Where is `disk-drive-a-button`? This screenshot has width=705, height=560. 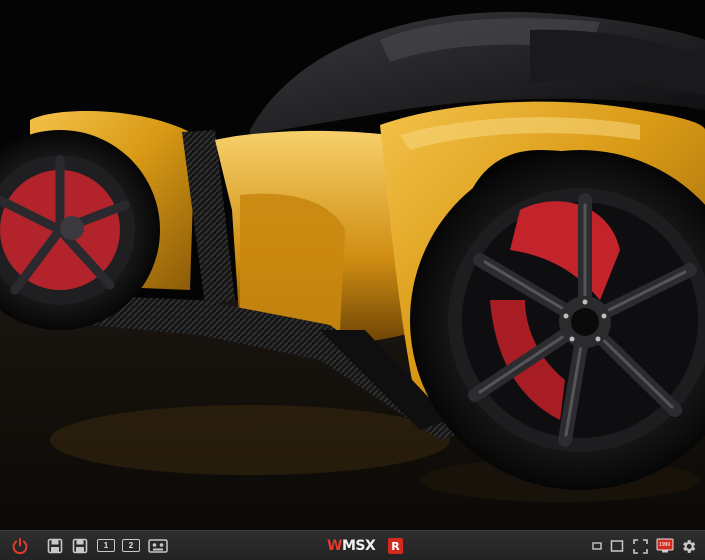
disk-drive-a-button is located at coordinates (55, 546).